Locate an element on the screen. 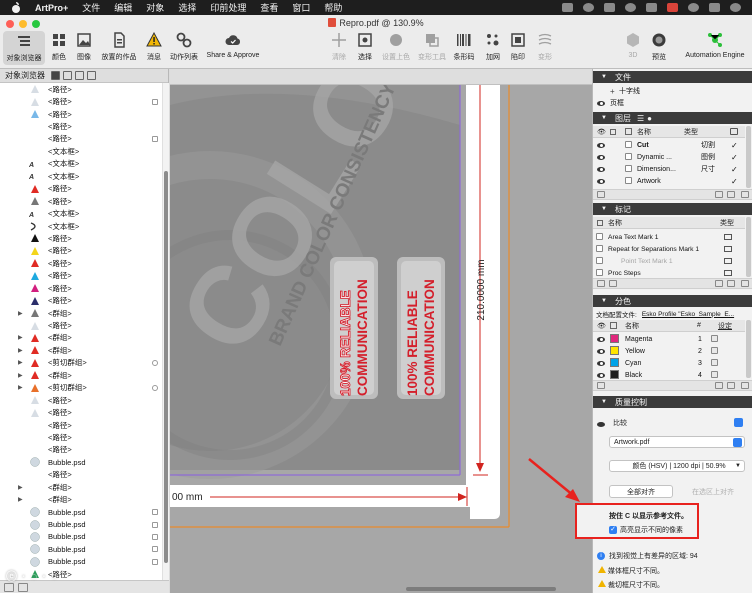 This screenshot has height=593, width=752. menu-window: 窗口 is located at coordinates (301, 7).